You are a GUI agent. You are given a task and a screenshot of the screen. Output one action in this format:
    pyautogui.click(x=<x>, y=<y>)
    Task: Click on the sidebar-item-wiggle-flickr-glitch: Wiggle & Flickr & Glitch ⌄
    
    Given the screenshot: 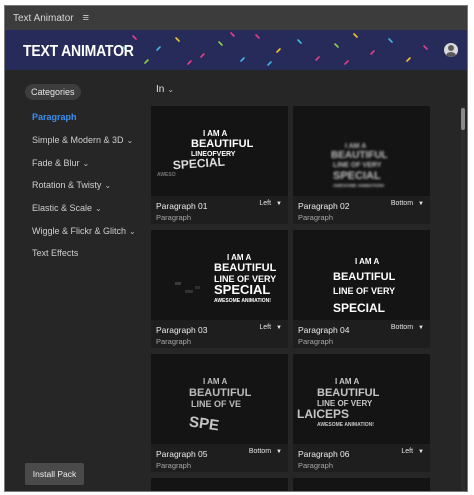 What is the action you would take?
    pyautogui.click(x=84, y=231)
    